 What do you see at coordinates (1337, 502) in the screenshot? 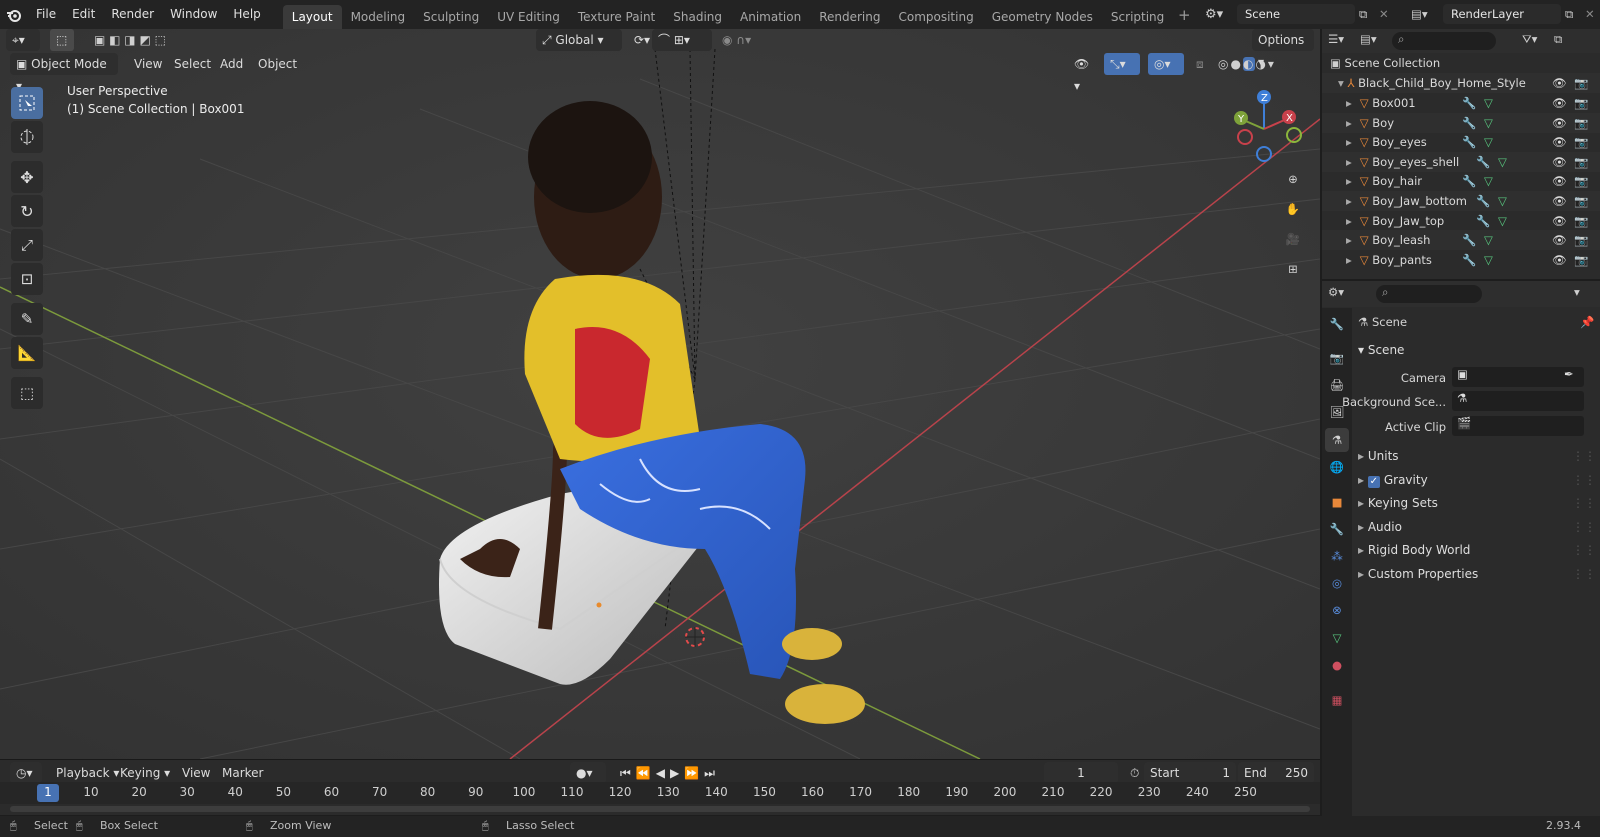
I see `object-tab-icon: ■` at bounding box center [1337, 502].